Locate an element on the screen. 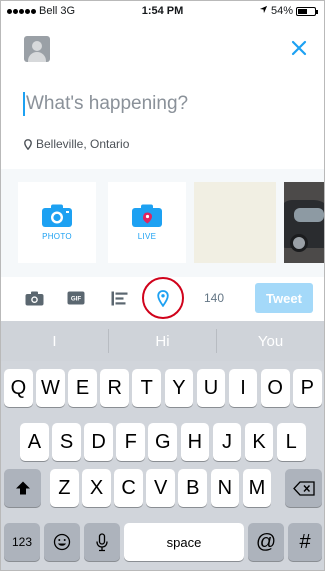  tweet-button: Tweet is located at coordinates (284, 298).